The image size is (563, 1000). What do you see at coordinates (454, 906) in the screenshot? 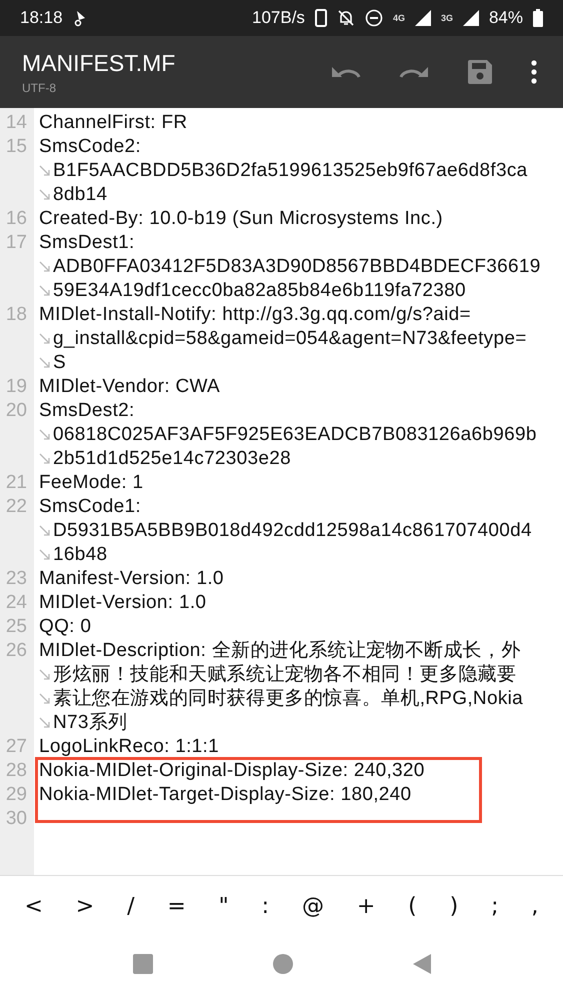
I see `symbol-key: )` at bounding box center [454, 906].